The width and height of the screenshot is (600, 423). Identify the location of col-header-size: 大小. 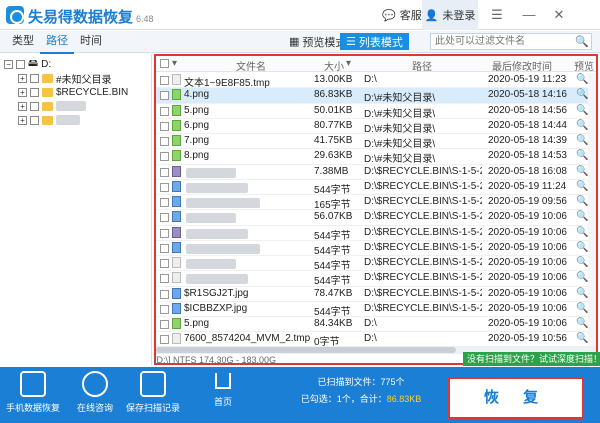
(334, 65).